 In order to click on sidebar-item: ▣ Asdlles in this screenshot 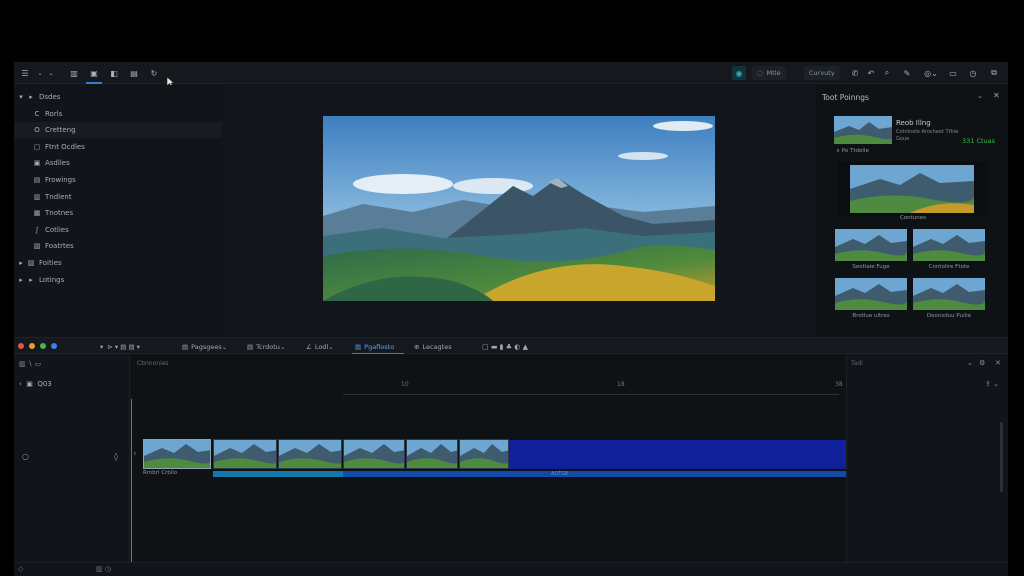, I will do `click(118, 163)`.